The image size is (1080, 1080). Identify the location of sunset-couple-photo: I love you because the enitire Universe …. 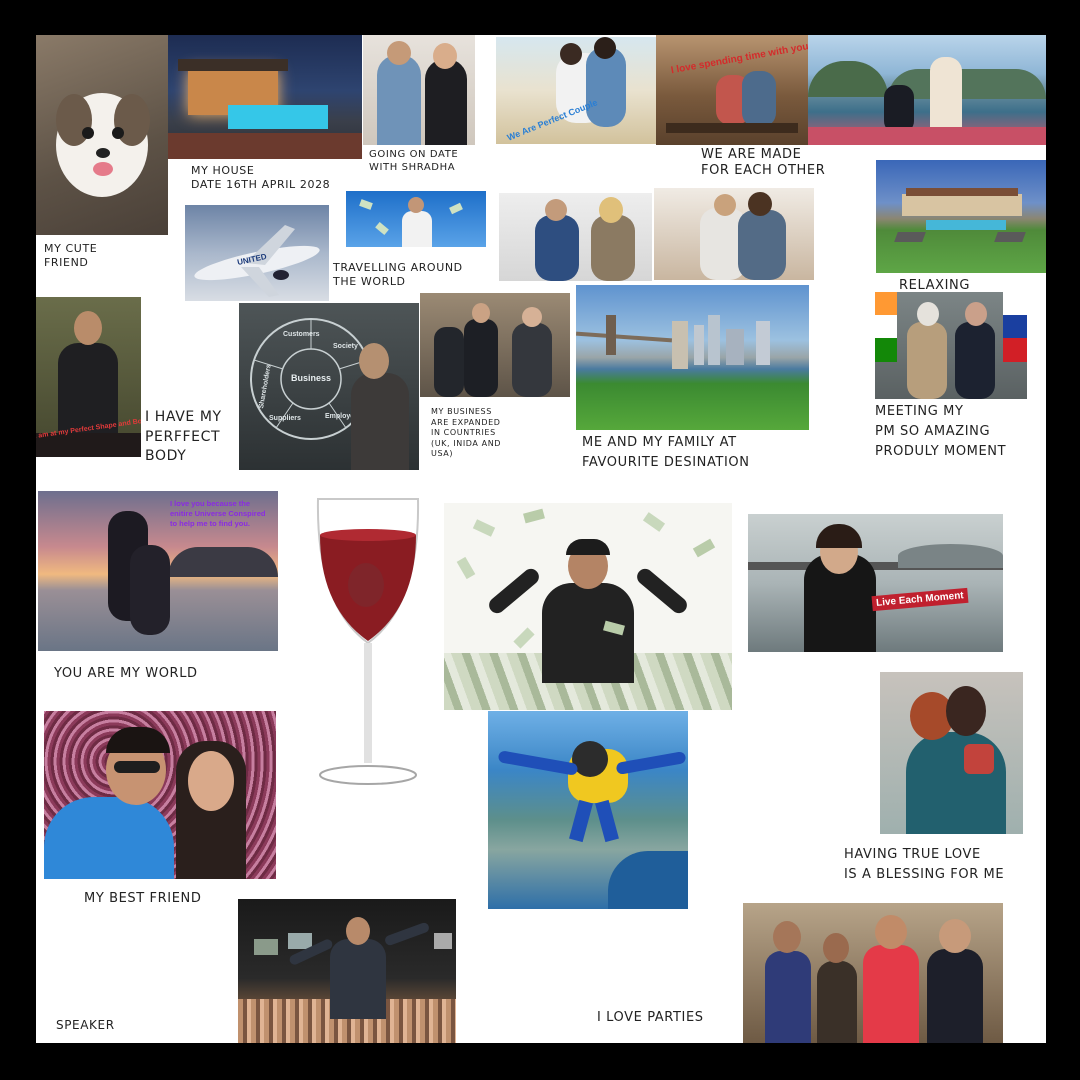
(158, 571).